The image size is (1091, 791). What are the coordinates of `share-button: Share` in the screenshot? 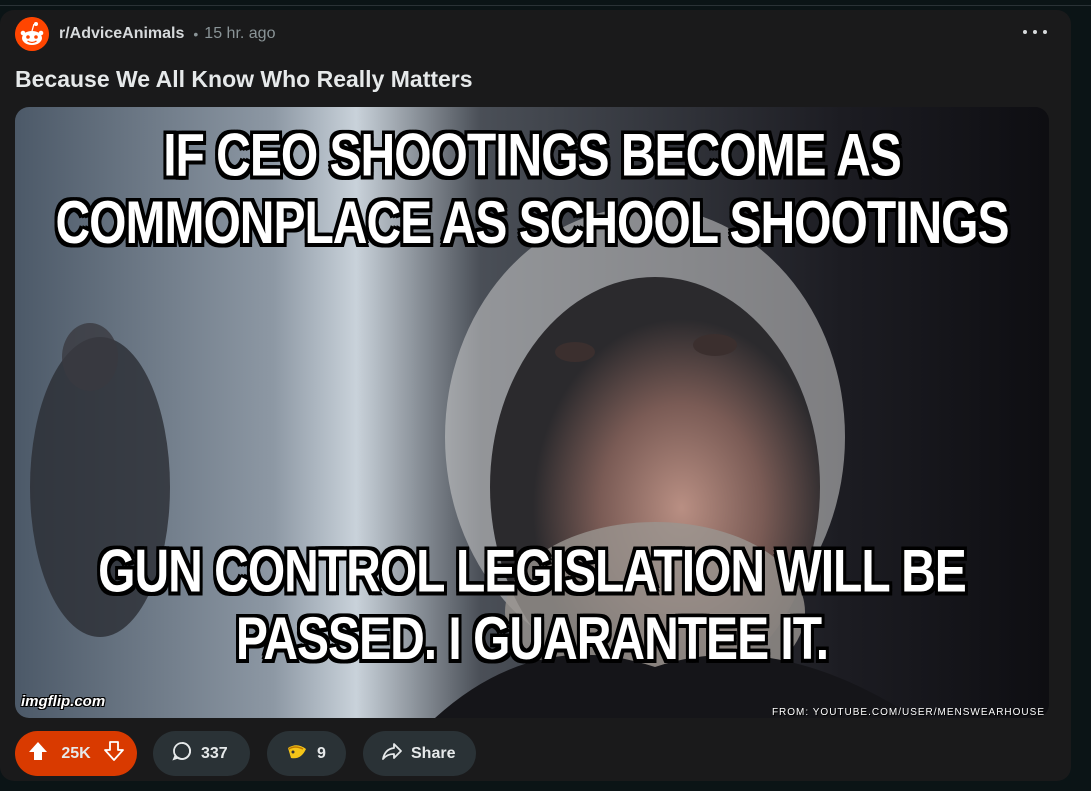 It's located at (419, 753).